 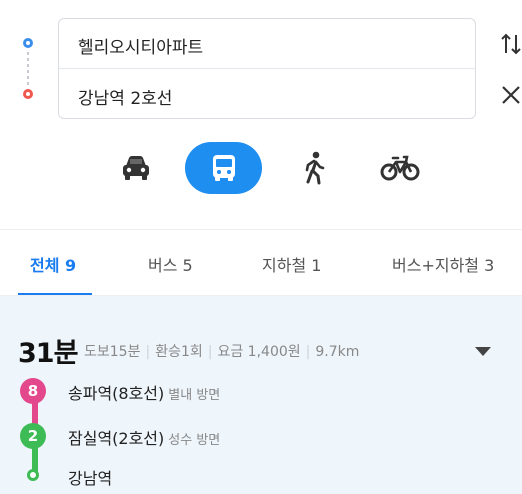 What do you see at coordinates (71, 265) in the screenshot?
I see `tab-all-count: 9` at bounding box center [71, 265].